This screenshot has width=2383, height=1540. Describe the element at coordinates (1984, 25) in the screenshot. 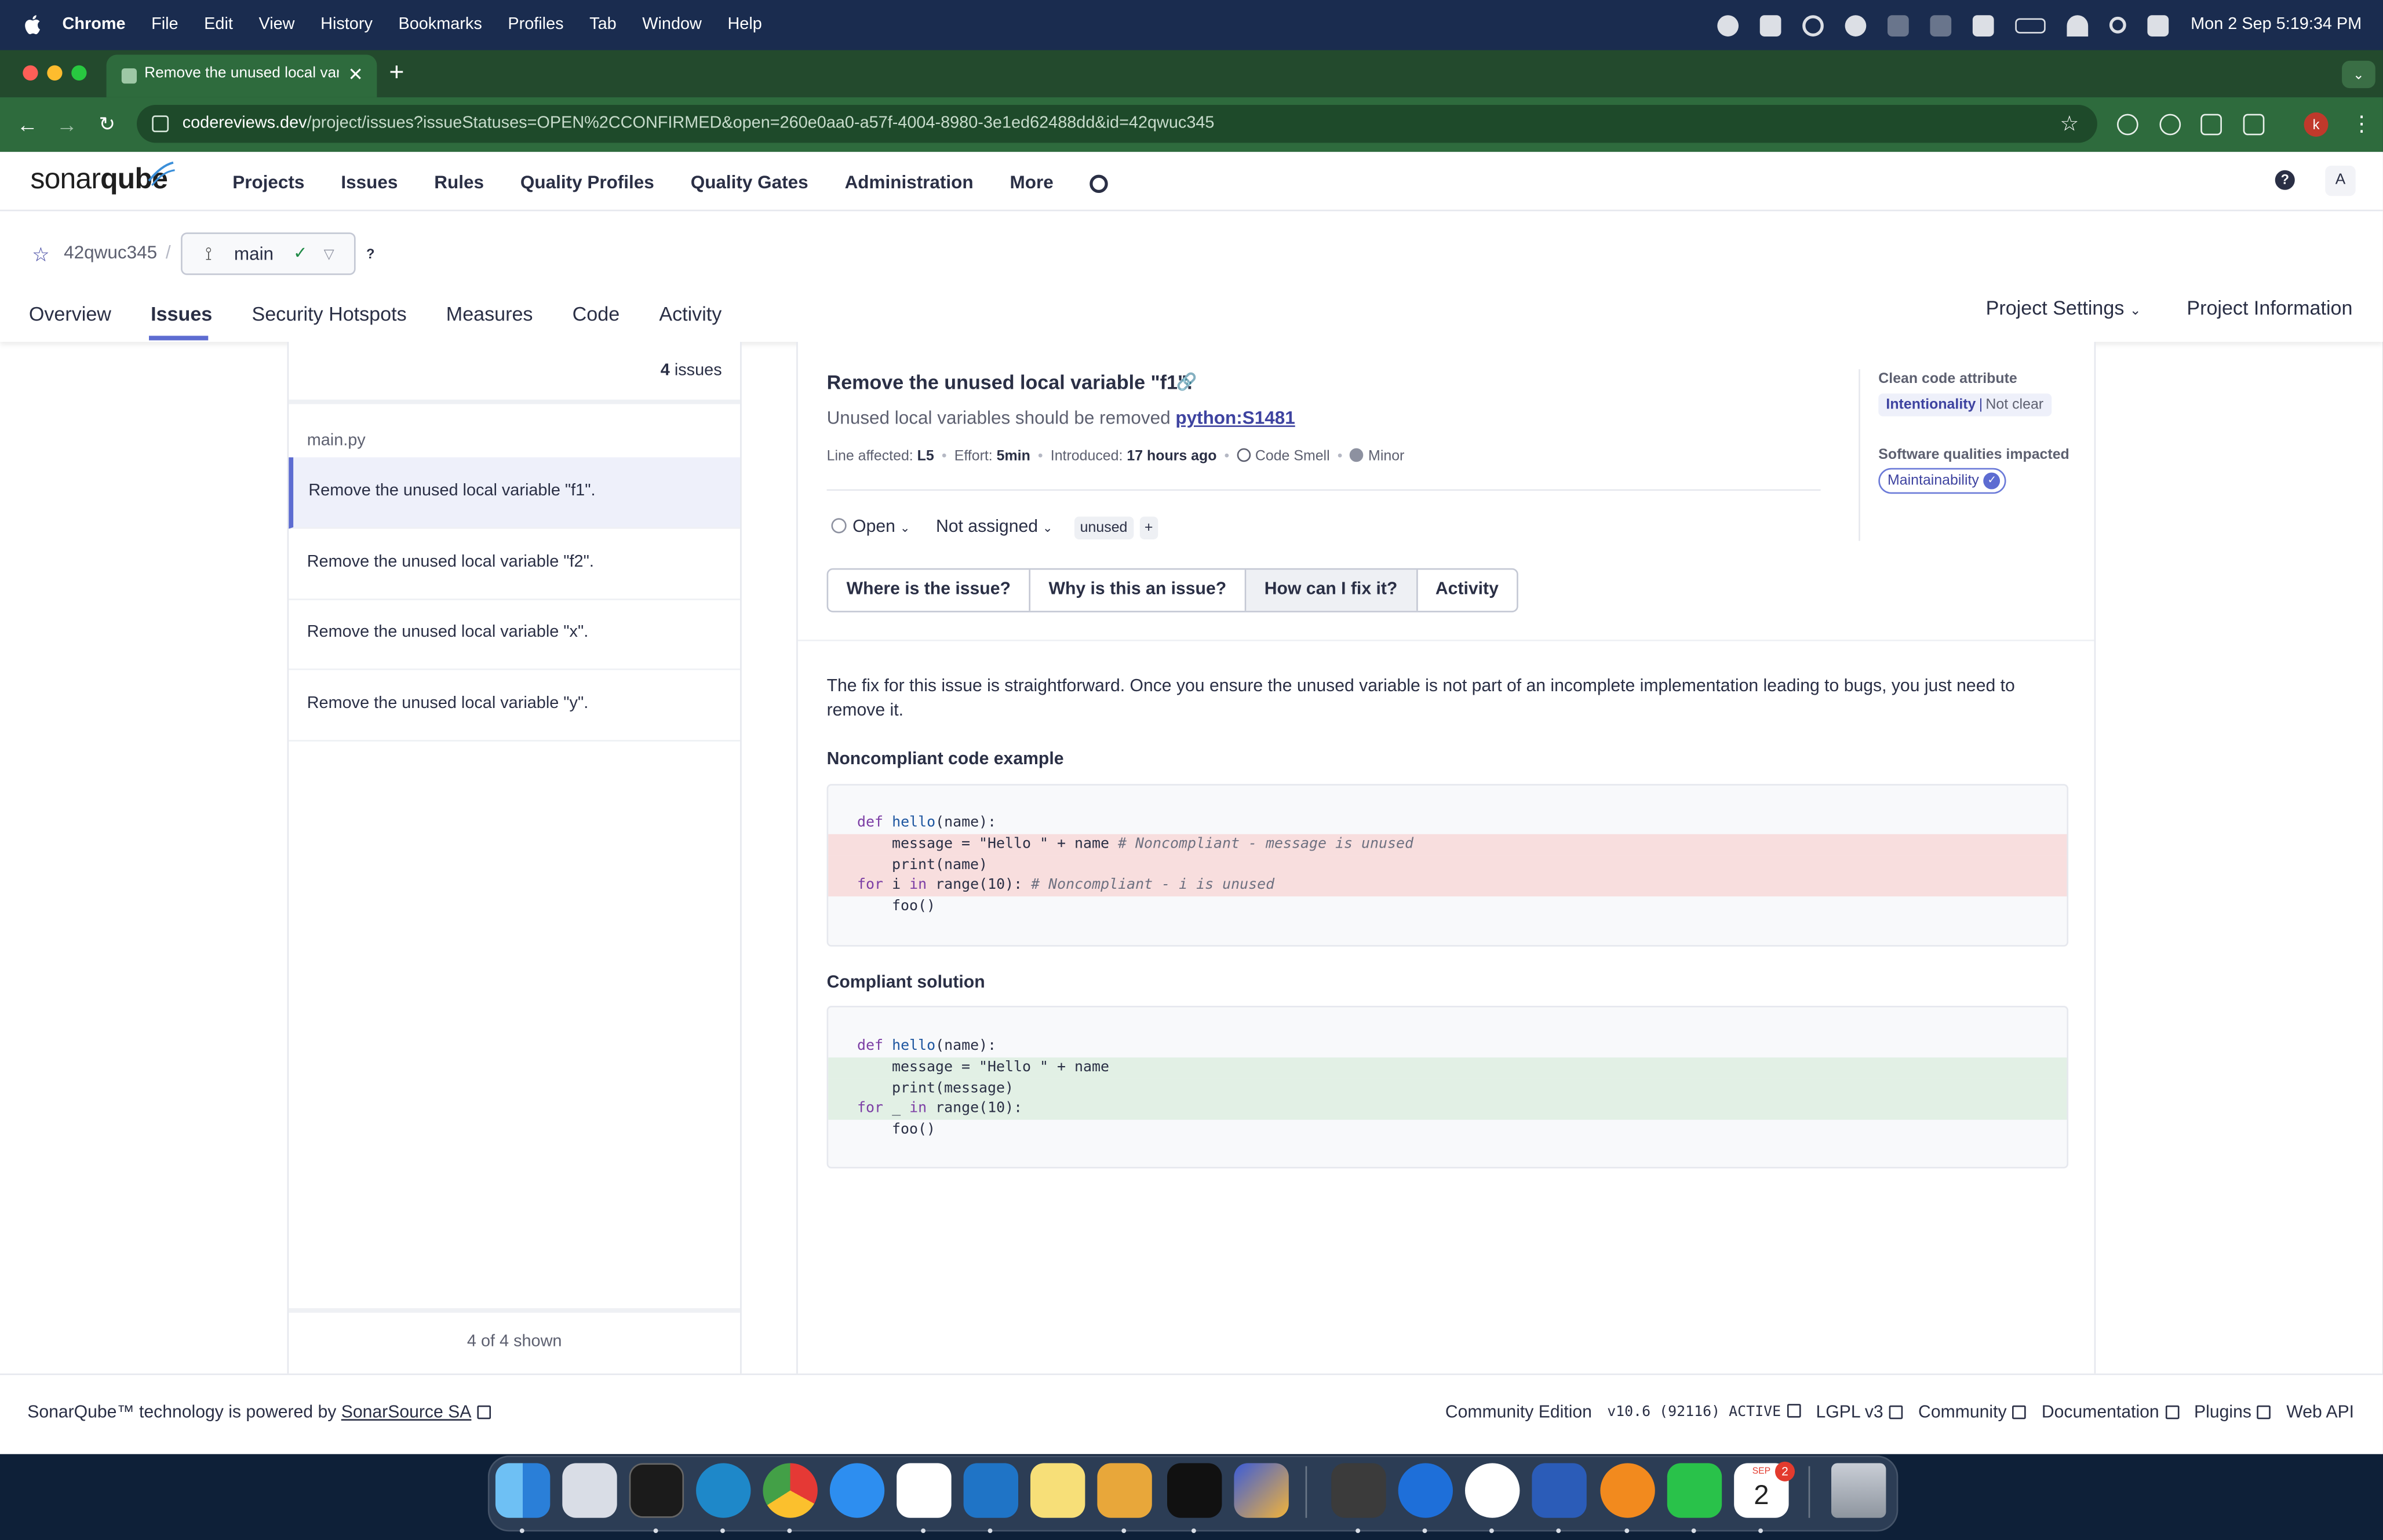

I see `mute-icon` at that location.